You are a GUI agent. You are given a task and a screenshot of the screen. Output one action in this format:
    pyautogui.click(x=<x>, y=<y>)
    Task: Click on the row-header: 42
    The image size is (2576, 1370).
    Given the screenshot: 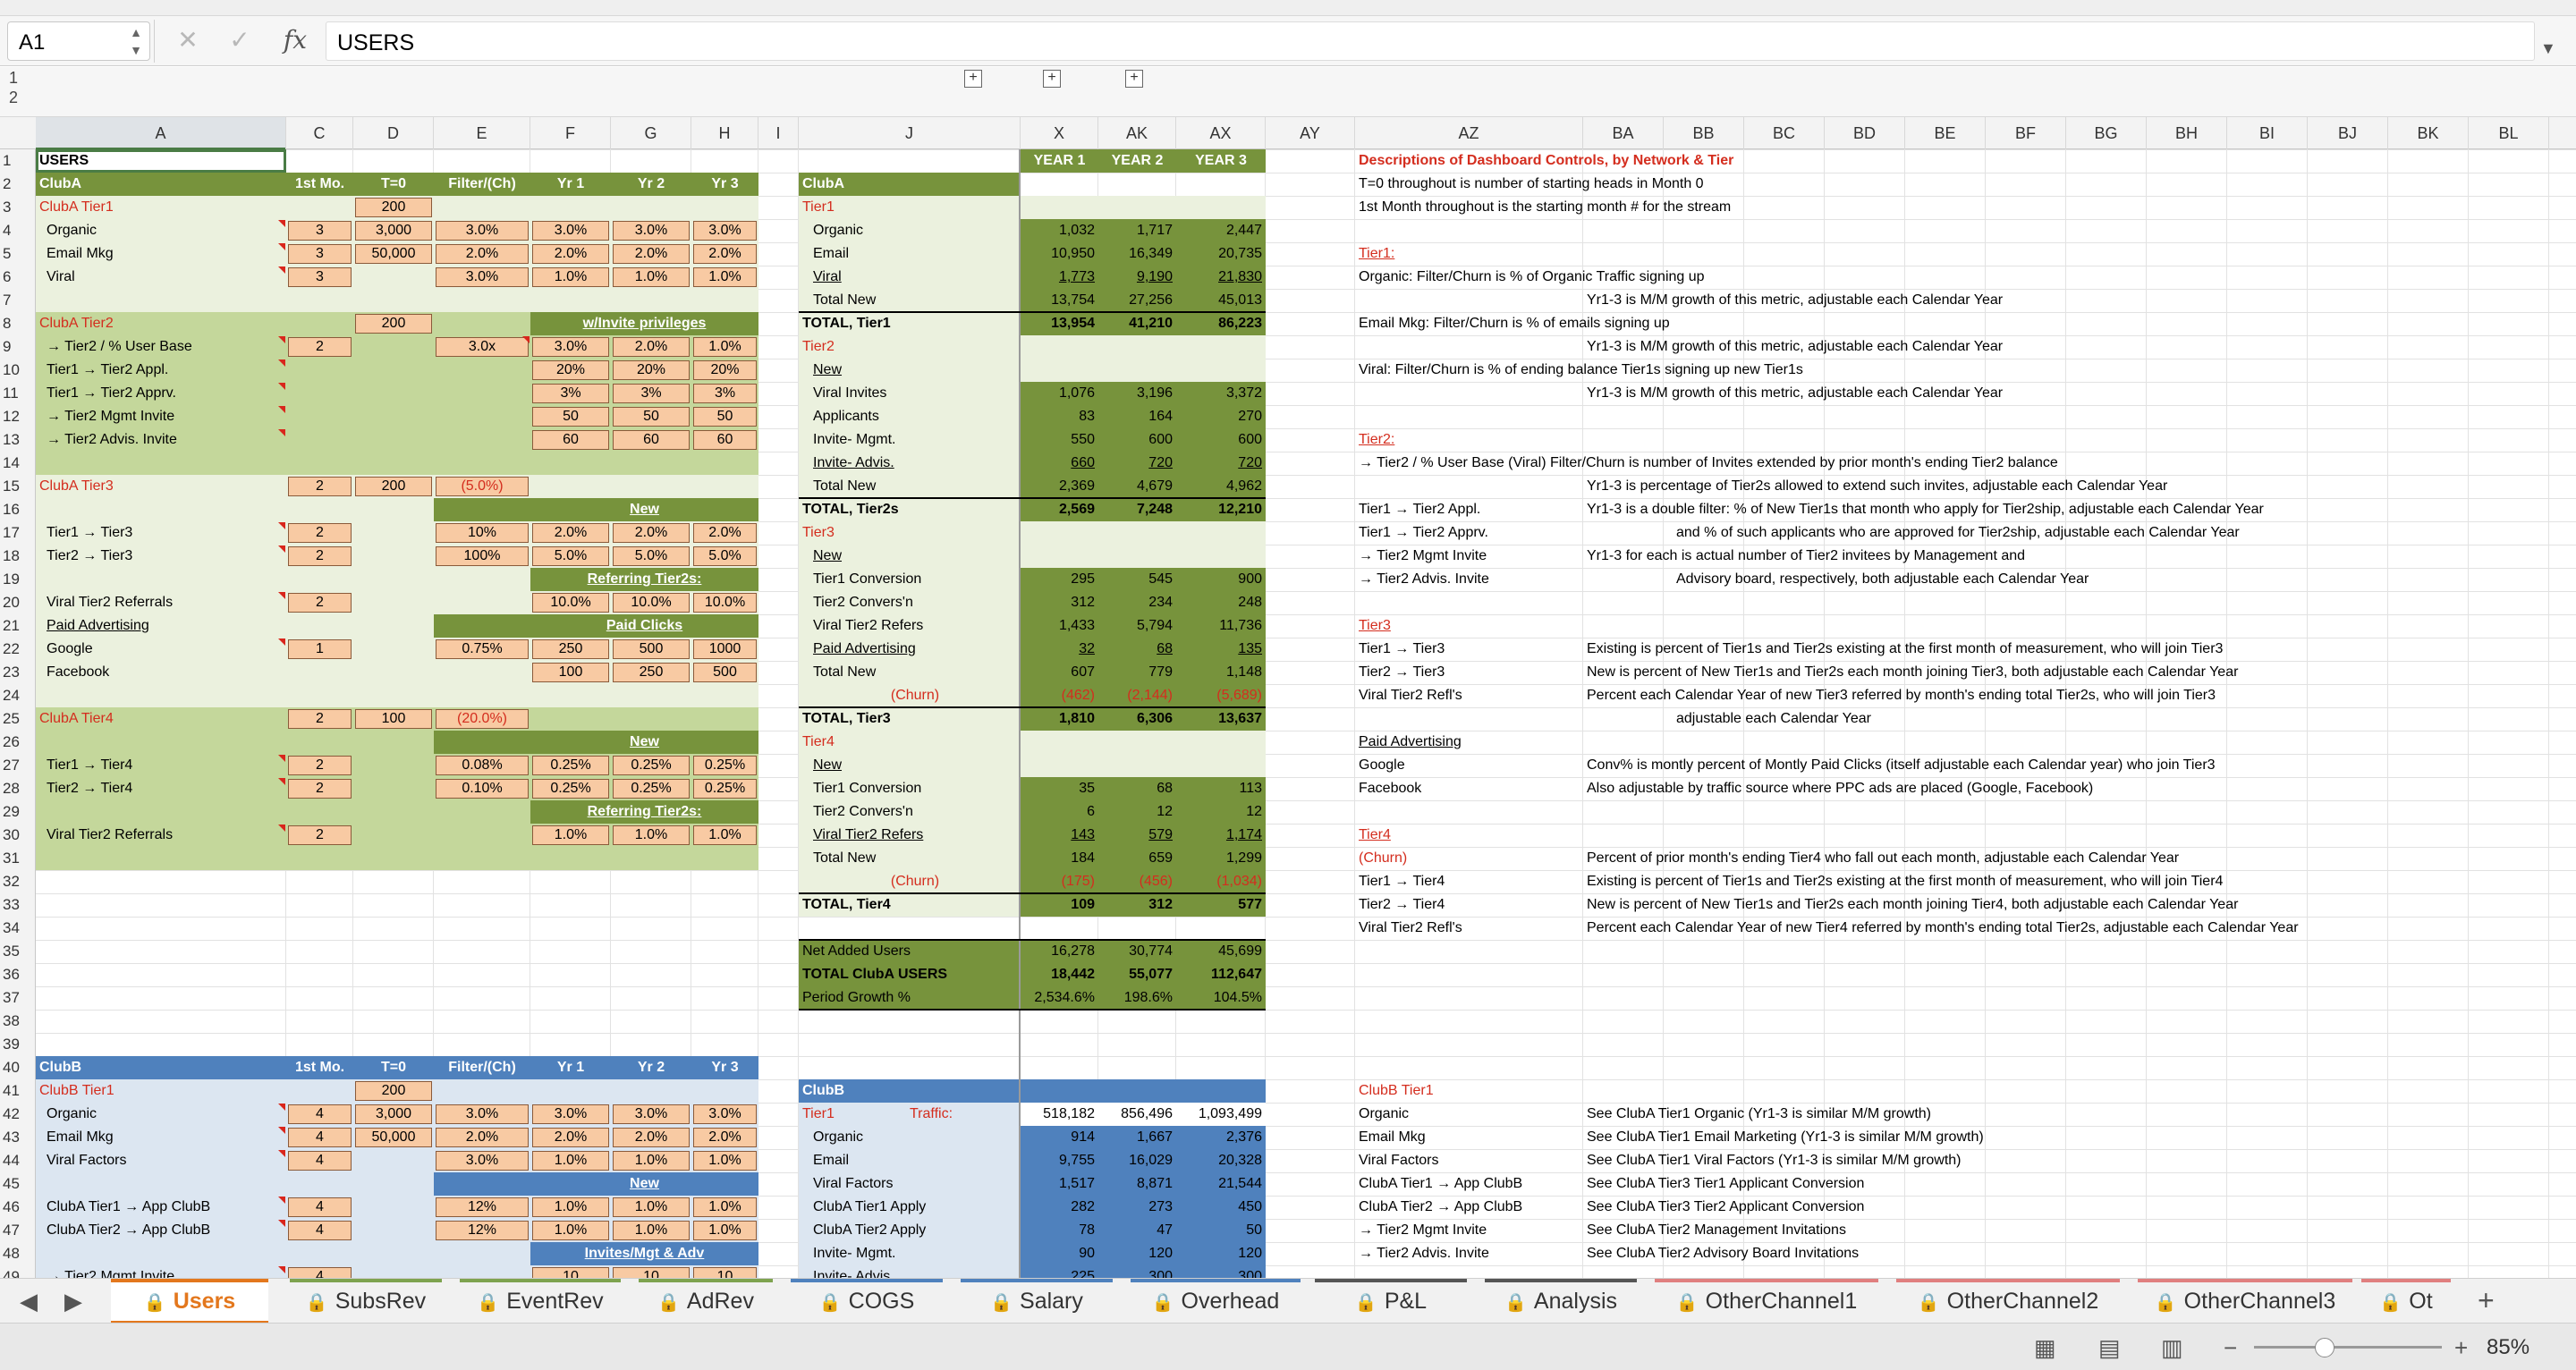 What is the action you would take?
    pyautogui.click(x=18, y=1114)
    